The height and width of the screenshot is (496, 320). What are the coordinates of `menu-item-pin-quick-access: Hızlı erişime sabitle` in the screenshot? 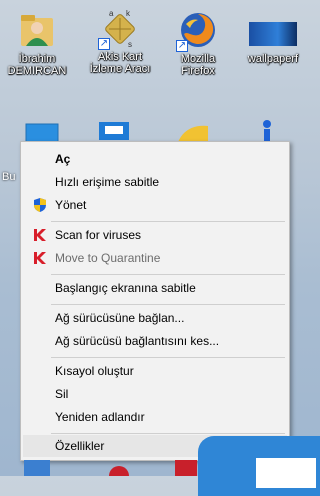 It's located at (155, 182).